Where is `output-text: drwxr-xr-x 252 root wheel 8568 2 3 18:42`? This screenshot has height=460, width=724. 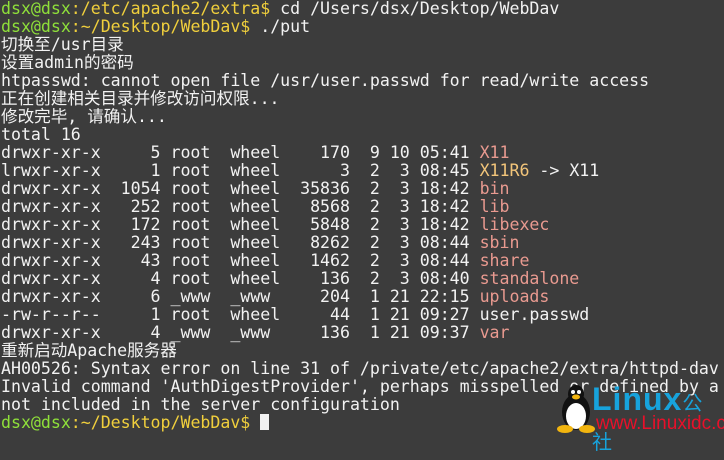
output-text: drwxr-xr-x 252 root wheel 8568 2 3 18:42 is located at coordinates (240, 206).